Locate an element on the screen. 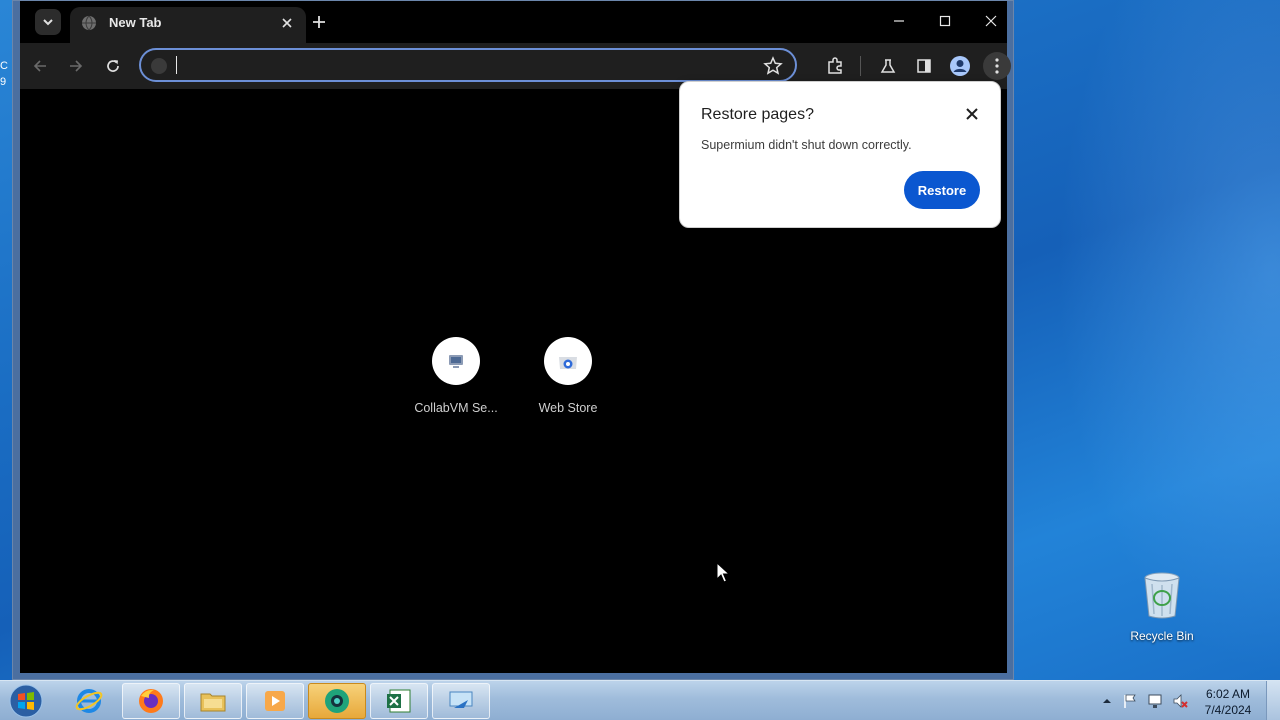 The width and height of the screenshot is (1280, 720). arrow-right-icon is located at coordinates (76, 66).